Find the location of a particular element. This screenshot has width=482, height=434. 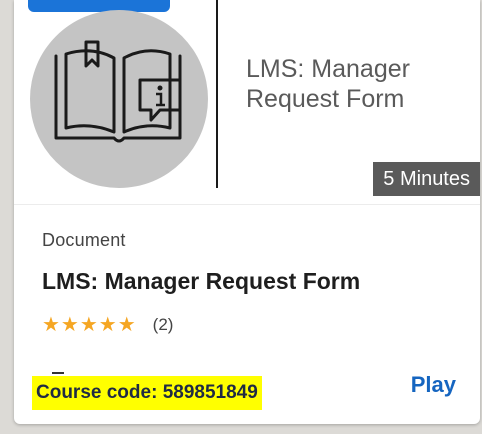

thumbnail-title-line: LMS: Manager Request Form is located at coordinates (328, 84).